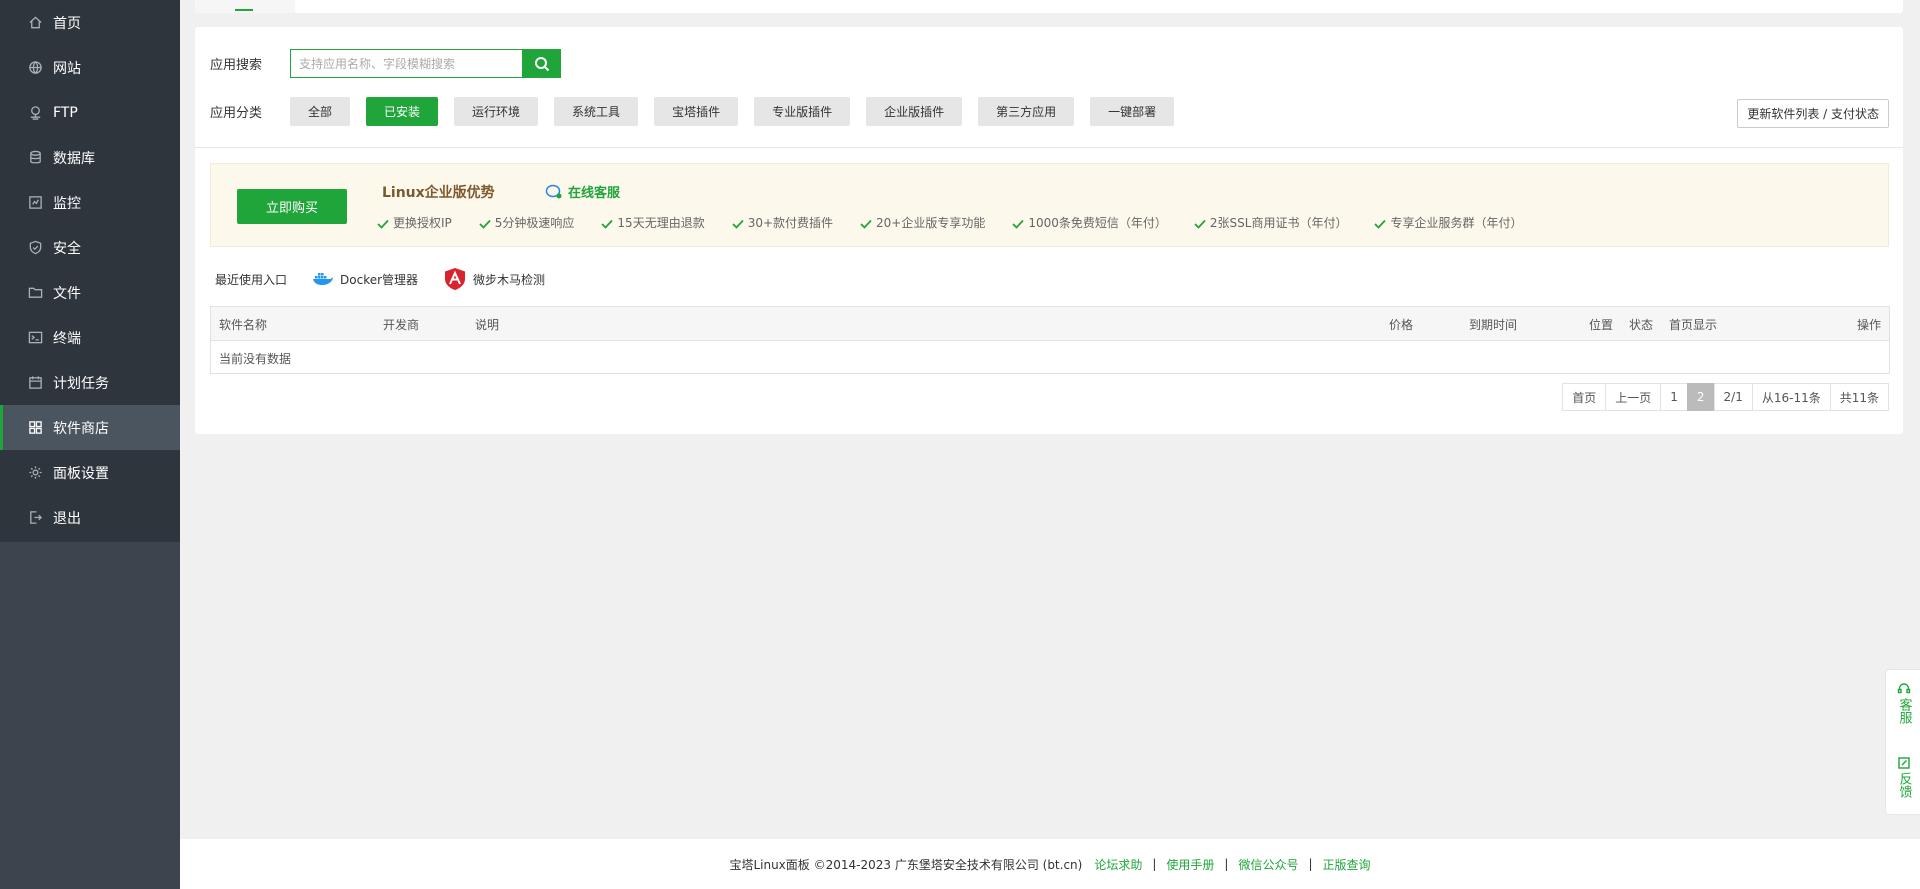 The image size is (1920, 889). What do you see at coordinates (35, 518) in the screenshot?
I see `logout-icon` at bounding box center [35, 518].